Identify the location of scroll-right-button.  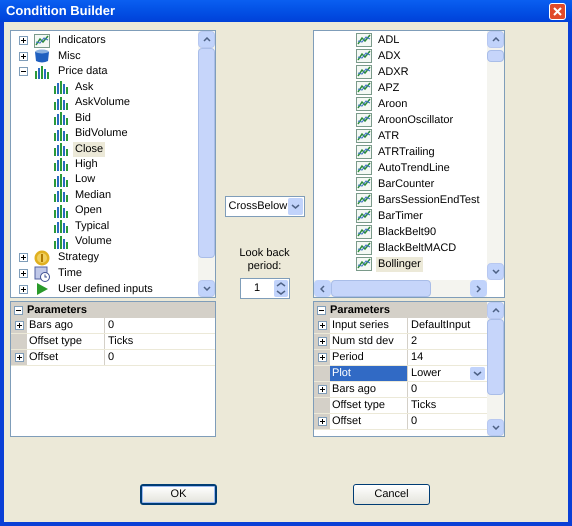
(478, 288).